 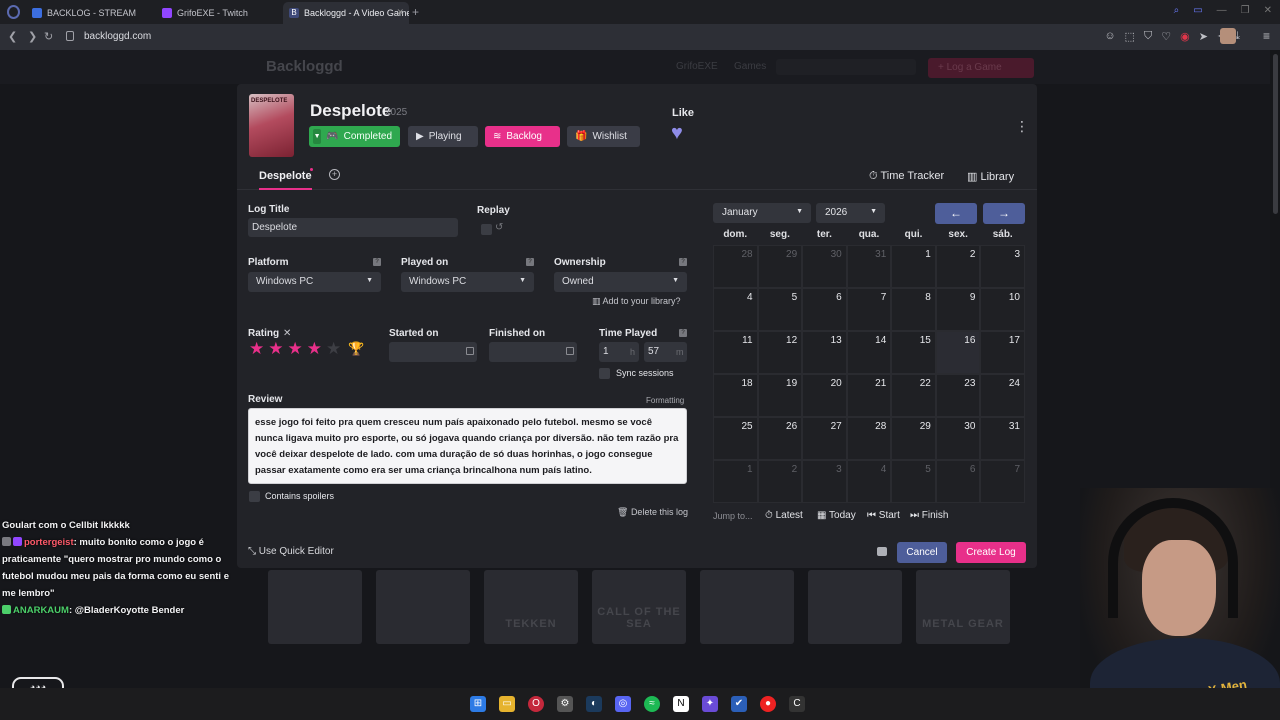 What do you see at coordinates (958, 395) in the screenshot?
I see `calendar-day: 23` at bounding box center [958, 395].